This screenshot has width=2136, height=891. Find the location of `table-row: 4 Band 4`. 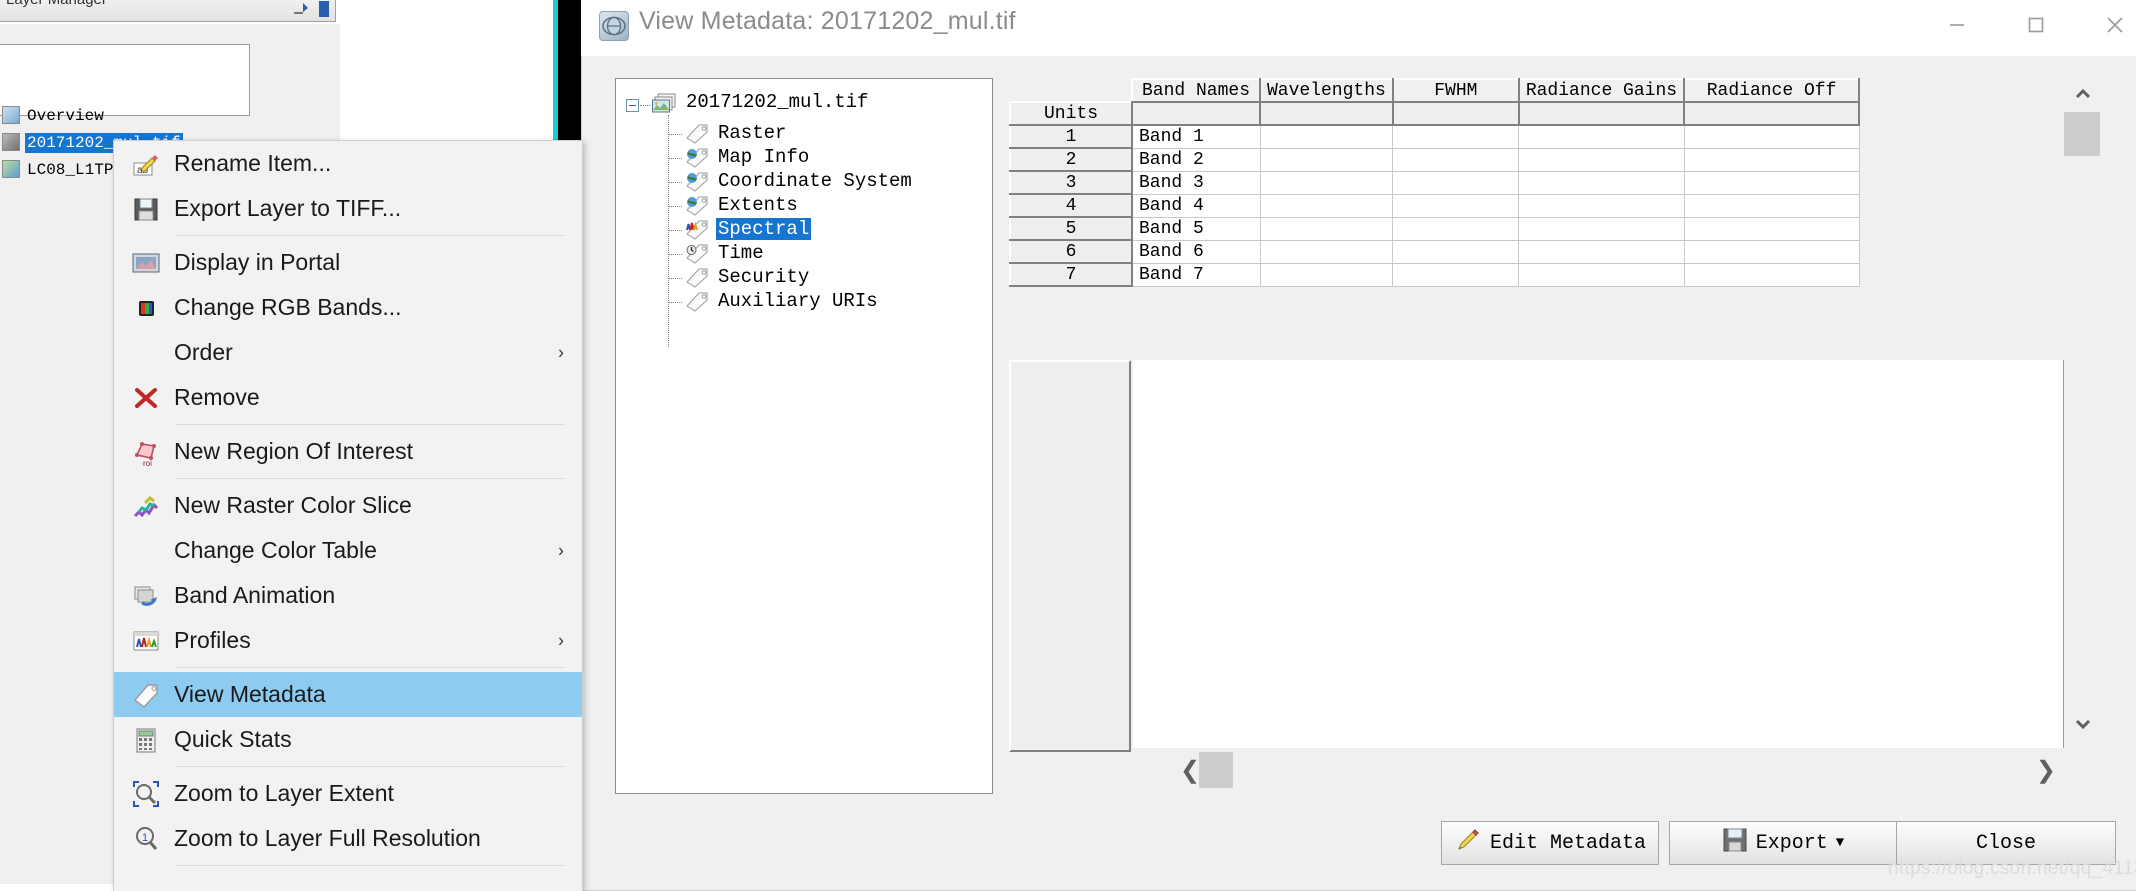

table-row: 4 Band 4 is located at coordinates (1434, 205).